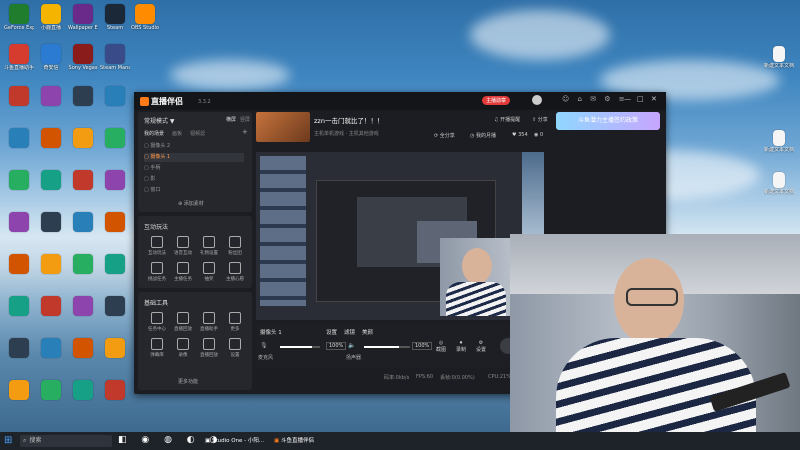 The image size is (800, 450). What do you see at coordinates (627, 99) in the screenshot?
I see `minimize-button: —` at bounding box center [627, 99].